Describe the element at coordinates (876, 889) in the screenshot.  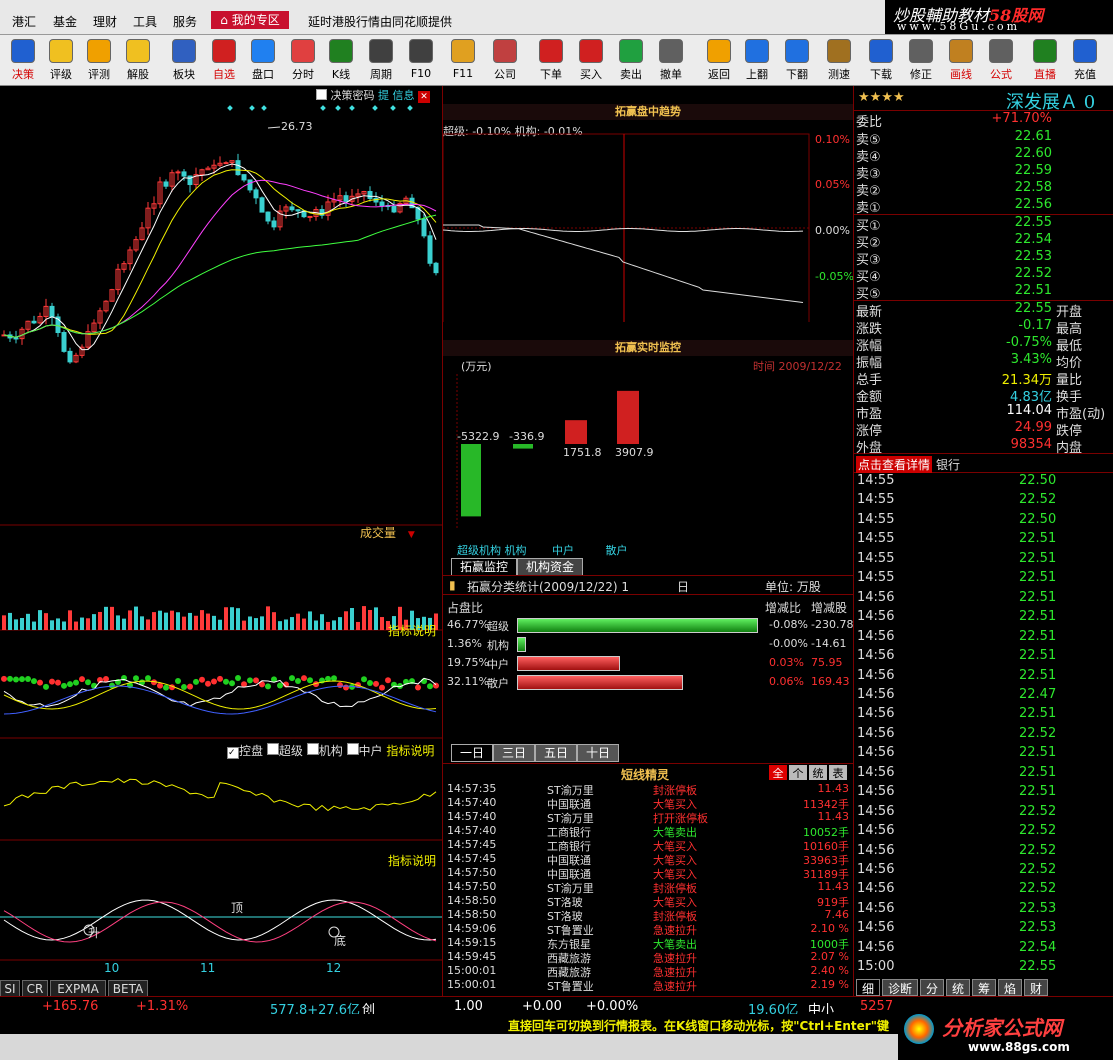
I see `tick-time: 14:56` at that location.